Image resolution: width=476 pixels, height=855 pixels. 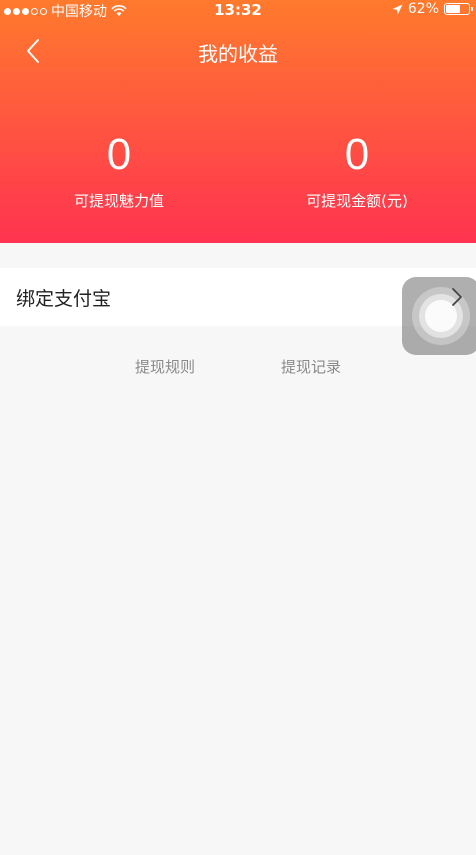 I want to click on withdrawable-amount-stat: 0 可提现金额(元), so click(x=357, y=170).